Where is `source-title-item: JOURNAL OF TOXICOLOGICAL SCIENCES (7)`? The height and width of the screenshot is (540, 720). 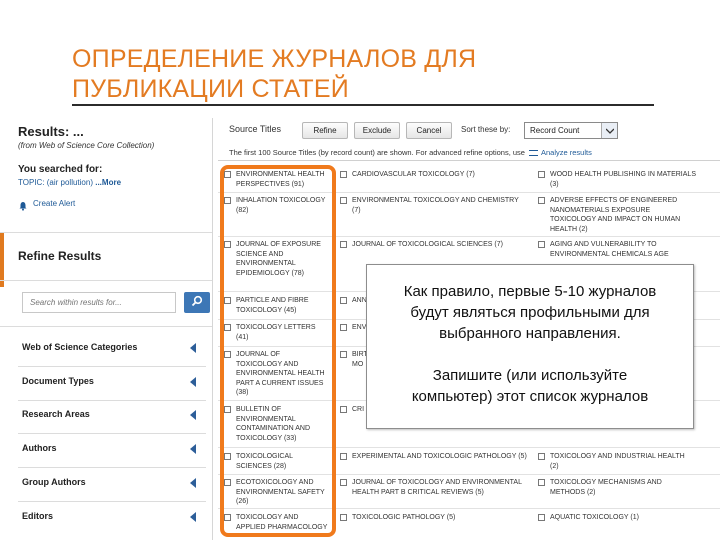
source-title-item: JOURNAL OF TOXICOLOGICAL SCIENCES (7) is located at coordinates (435, 245).